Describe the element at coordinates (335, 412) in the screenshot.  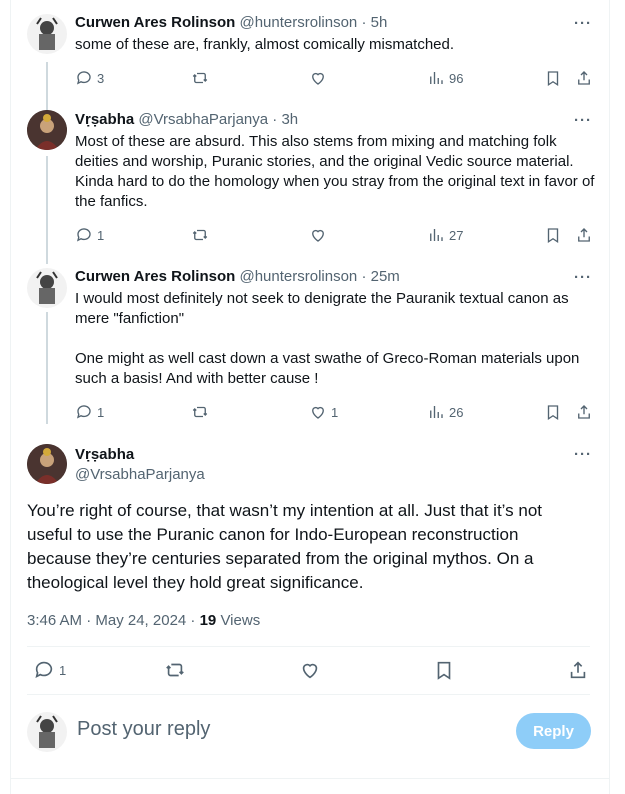
I see `like-count: 1` at that location.